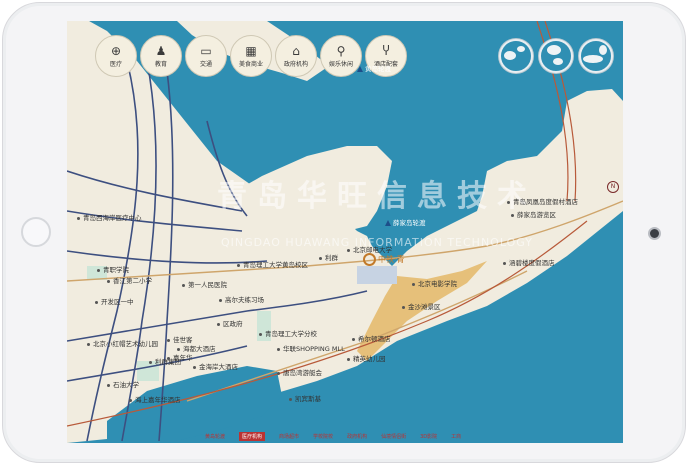 This screenshot has height=463, width=686. Describe the element at coordinates (116, 50) in the screenshot. I see `medical-icon: ⊕` at that location.